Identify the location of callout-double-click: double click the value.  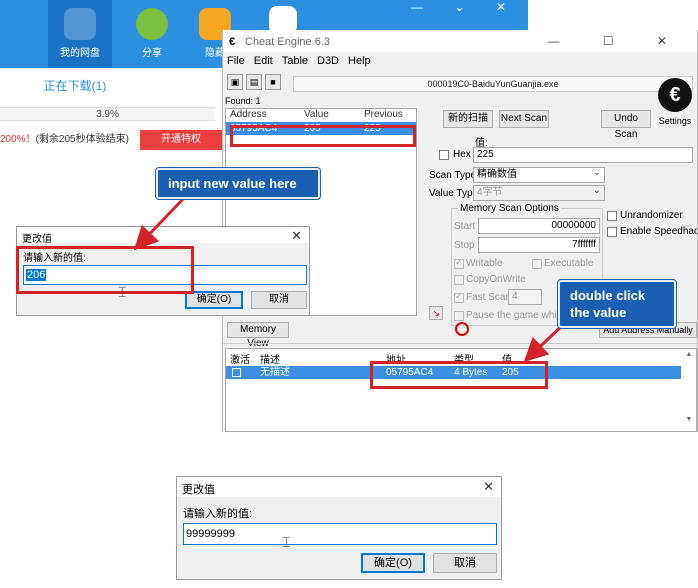
(617, 304).